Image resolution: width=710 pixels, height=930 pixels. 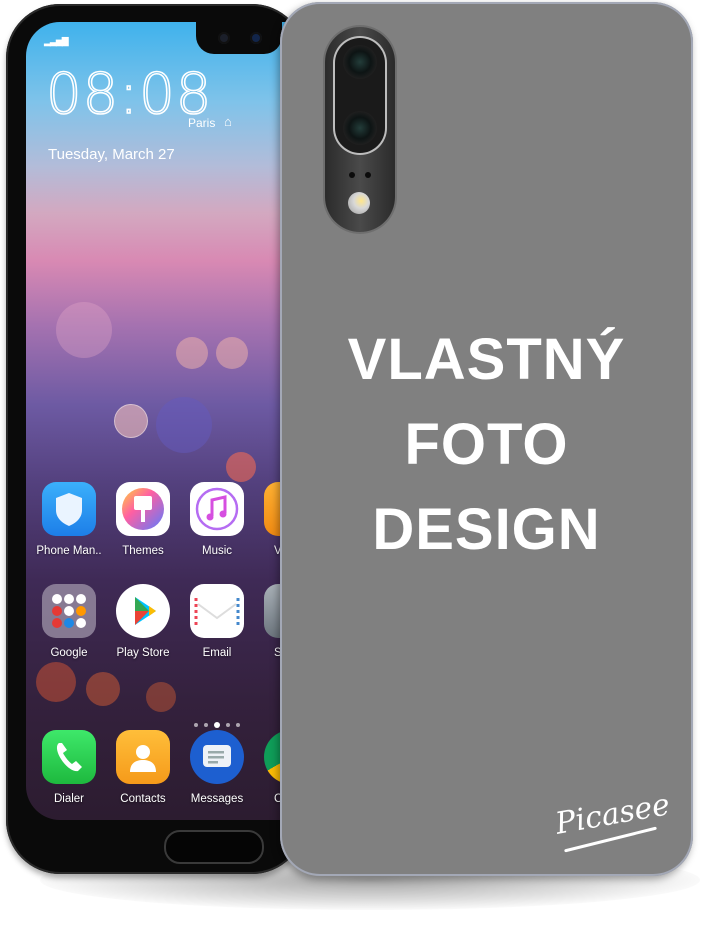 What do you see at coordinates (69, 551) in the screenshot?
I see `app-label: Phone Man..` at bounding box center [69, 551].